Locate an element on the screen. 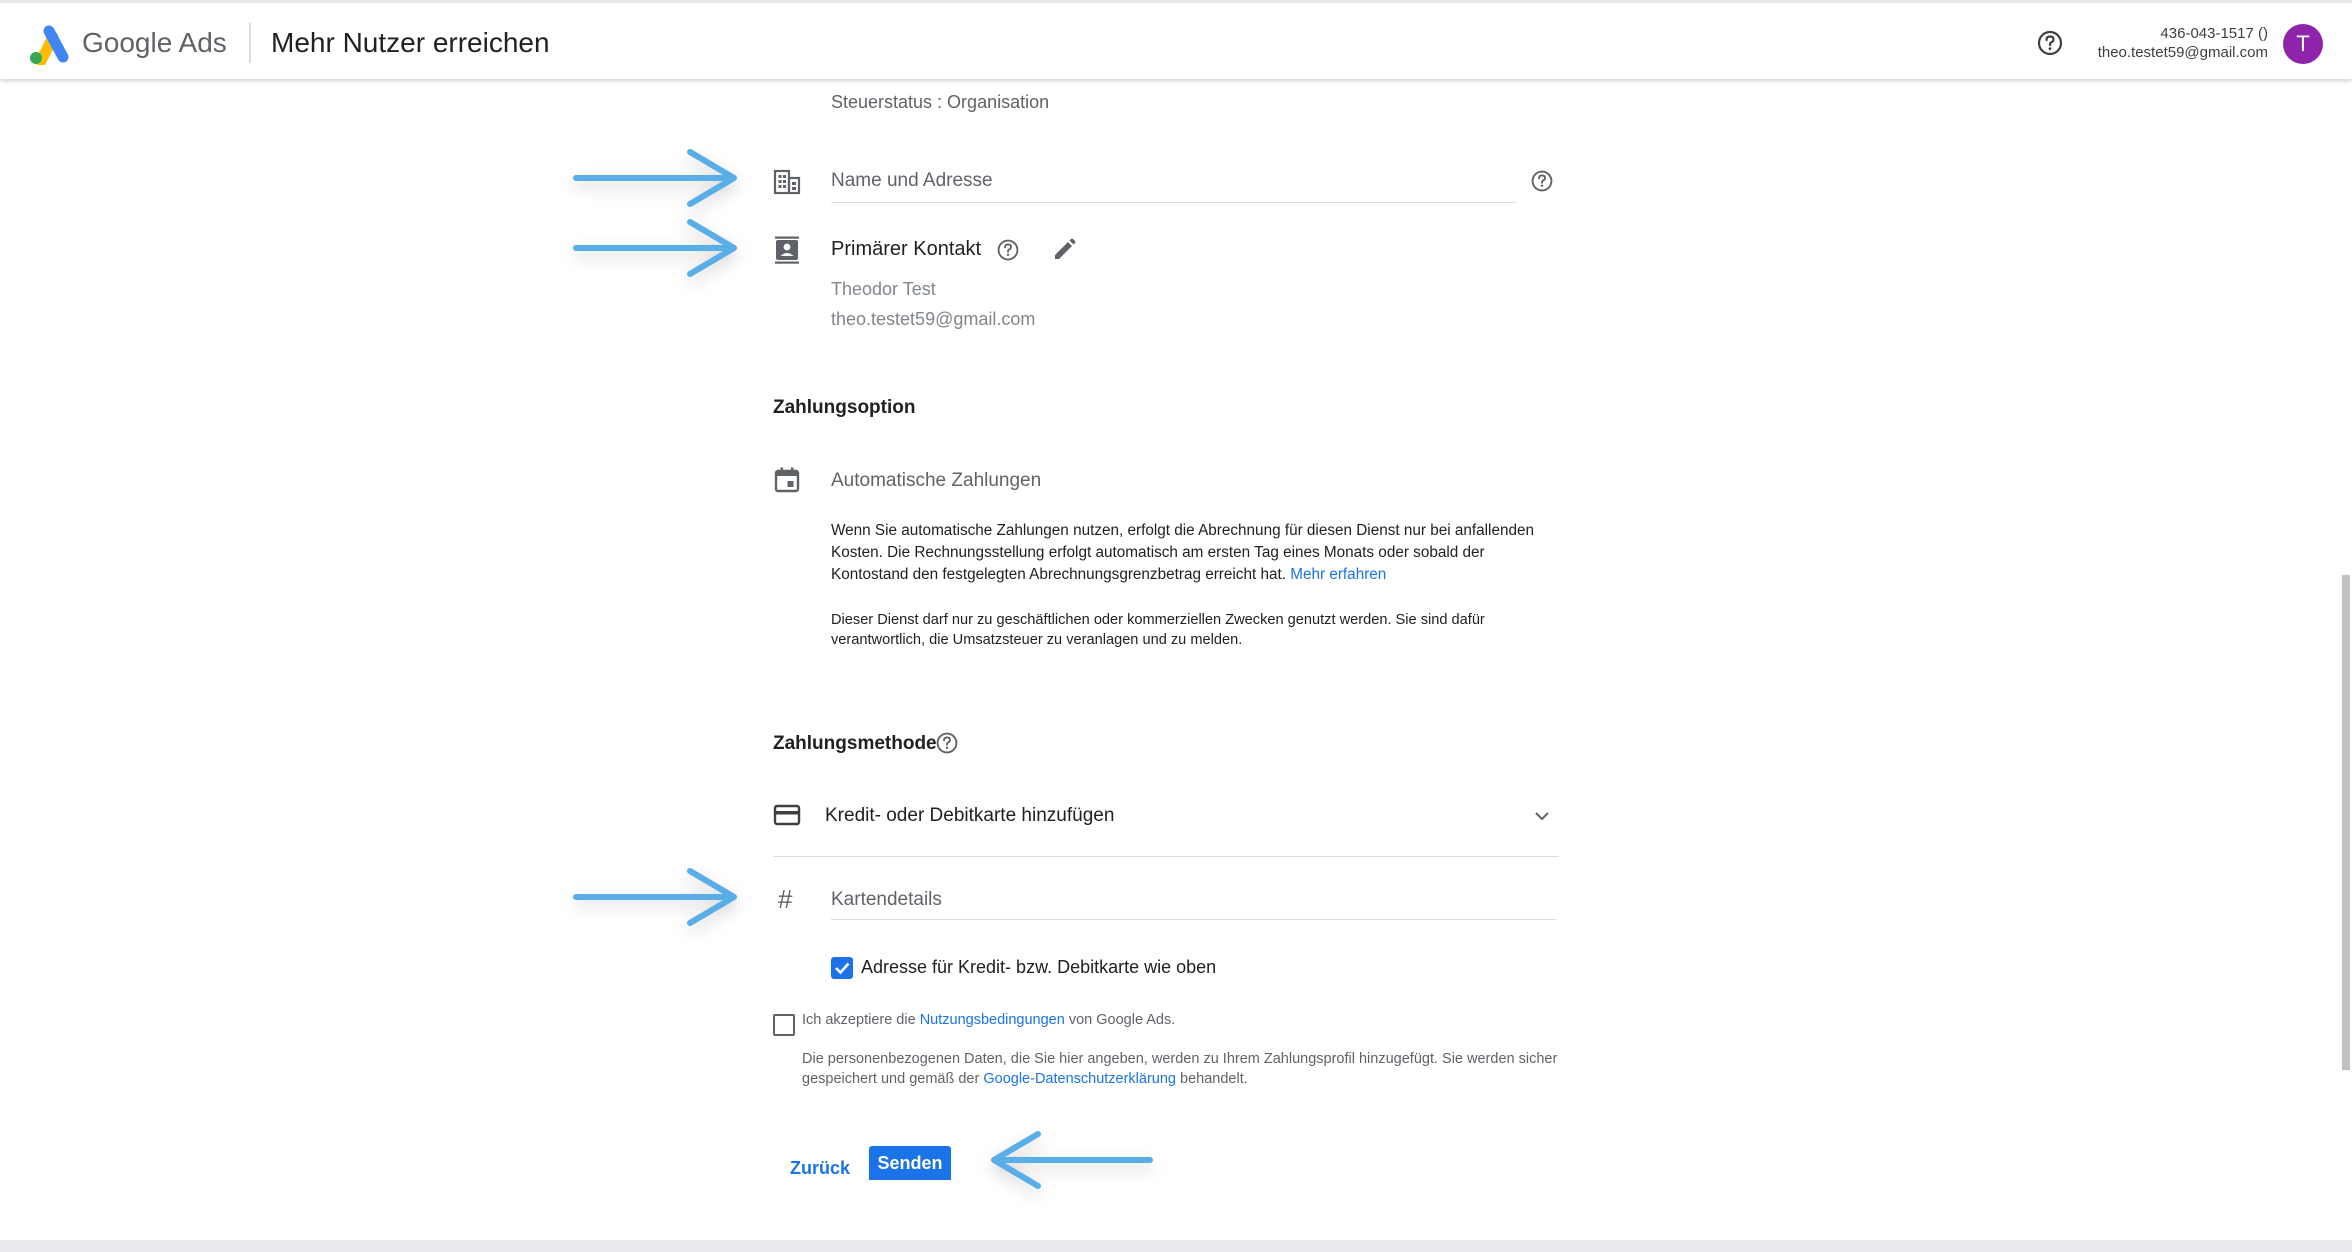  header-divider is located at coordinates (250, 43).